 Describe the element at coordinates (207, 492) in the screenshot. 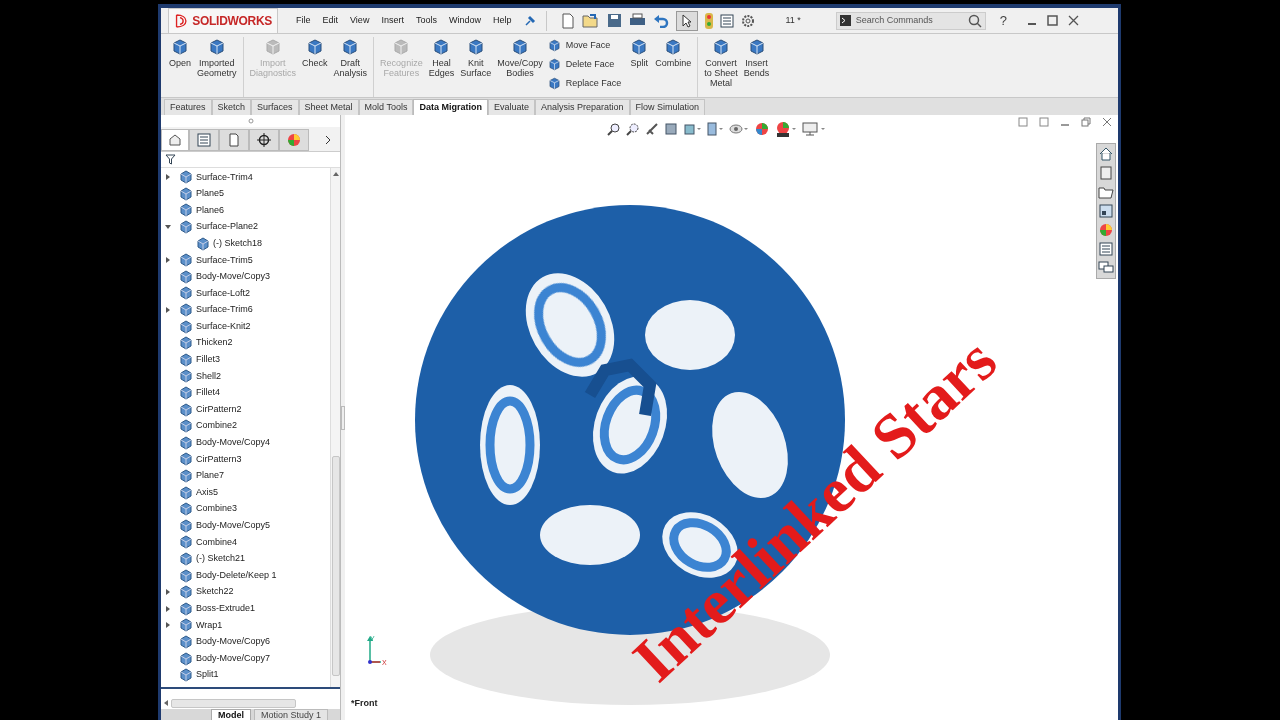

I see `tree-item: Axis5` at that location.